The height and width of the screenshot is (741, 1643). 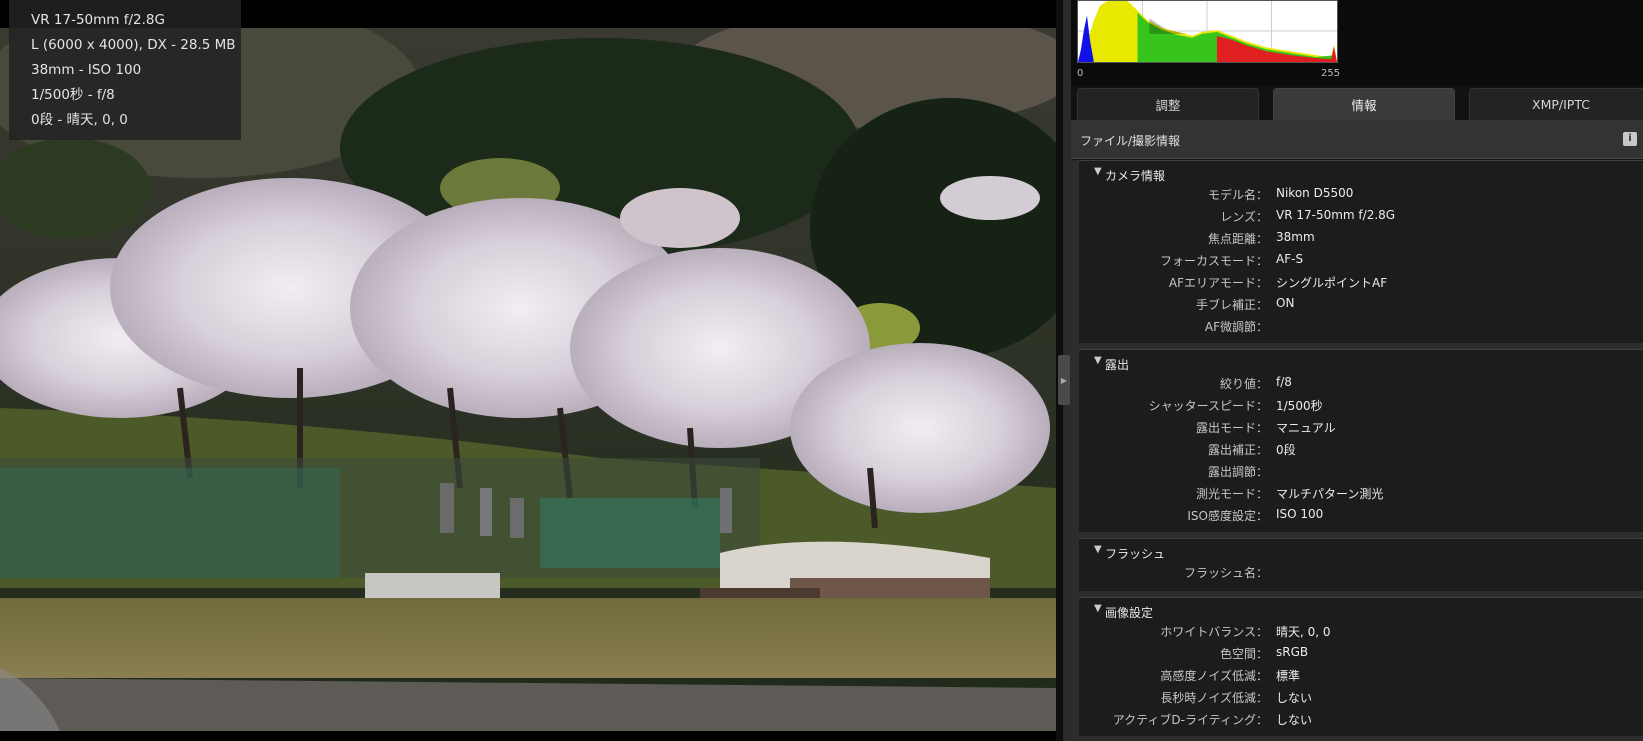 I want to click on overlay-image-size: L (6000 x 4000), DX - 28.5 MB, so click(x=133, y=45).